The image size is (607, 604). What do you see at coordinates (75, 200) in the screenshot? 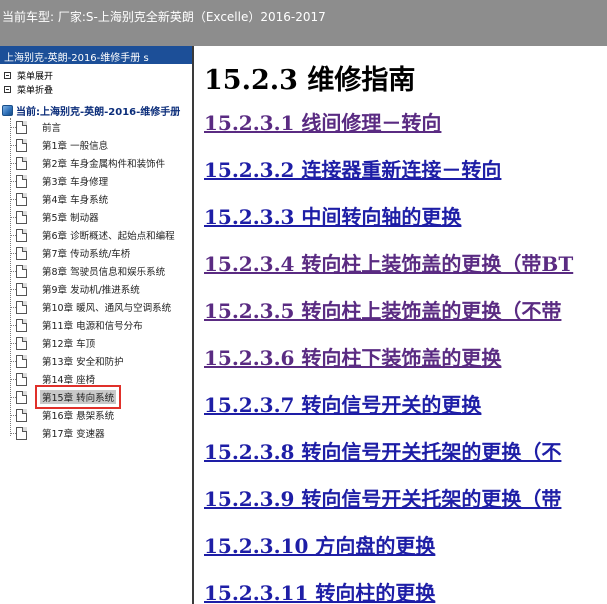
I see `sidebar-item-label: 第4章 车身系统` at bounding box center [75, 200].